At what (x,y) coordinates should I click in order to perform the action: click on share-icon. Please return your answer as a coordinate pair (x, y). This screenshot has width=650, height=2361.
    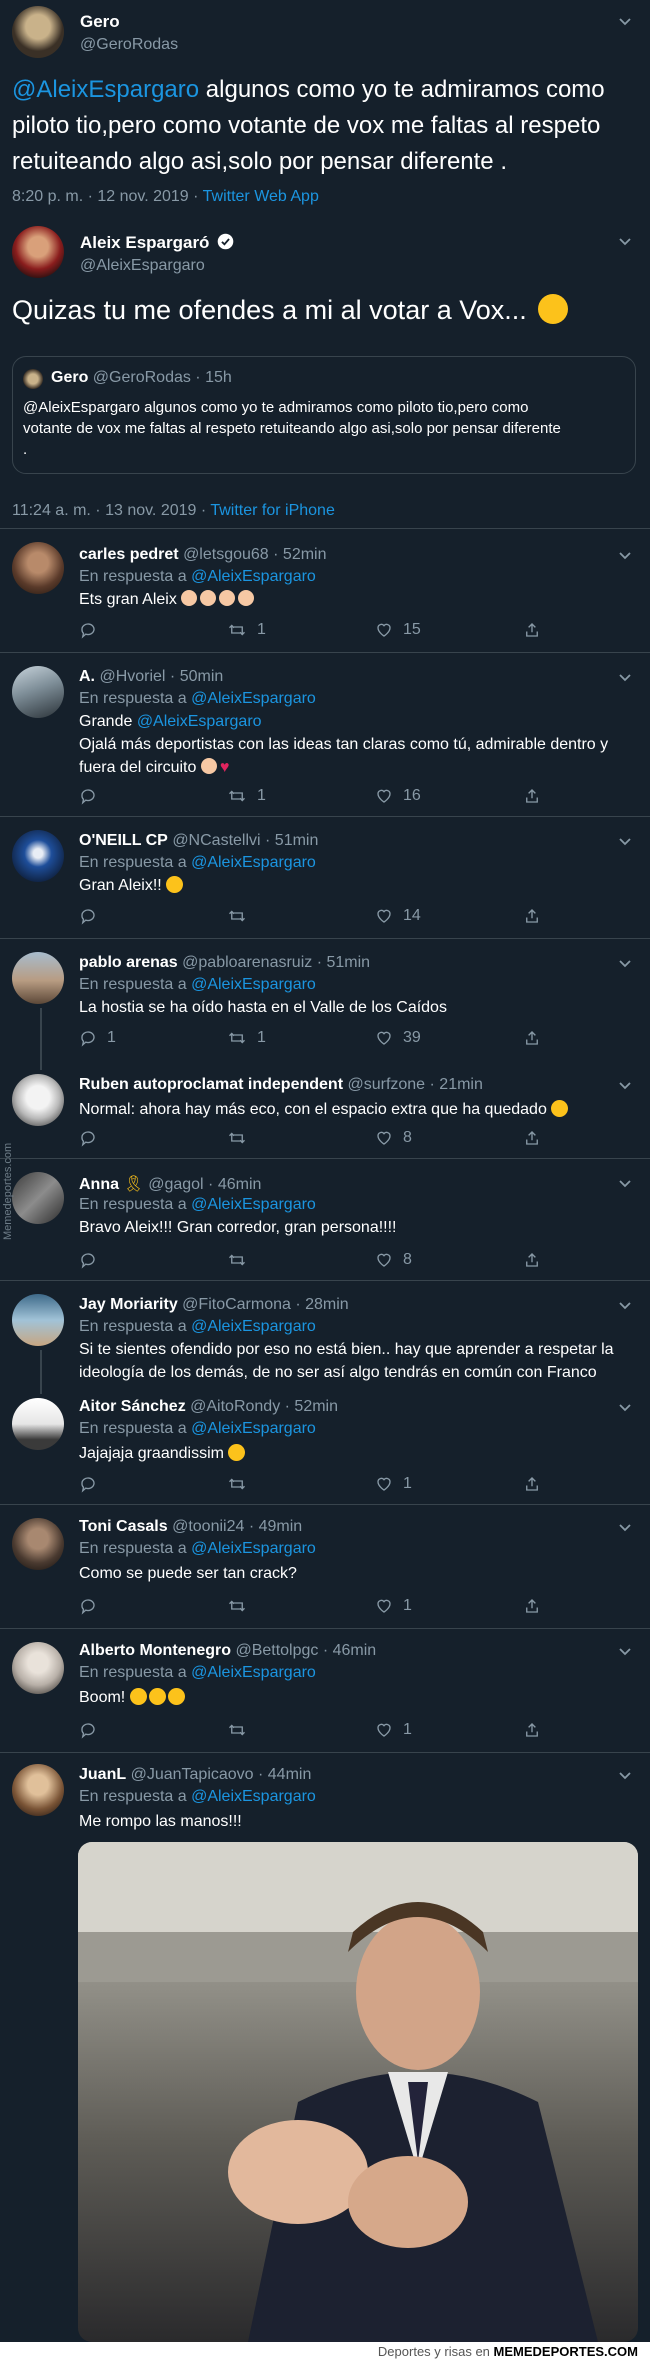
    Looking at the image, I should click on (532, 1606).